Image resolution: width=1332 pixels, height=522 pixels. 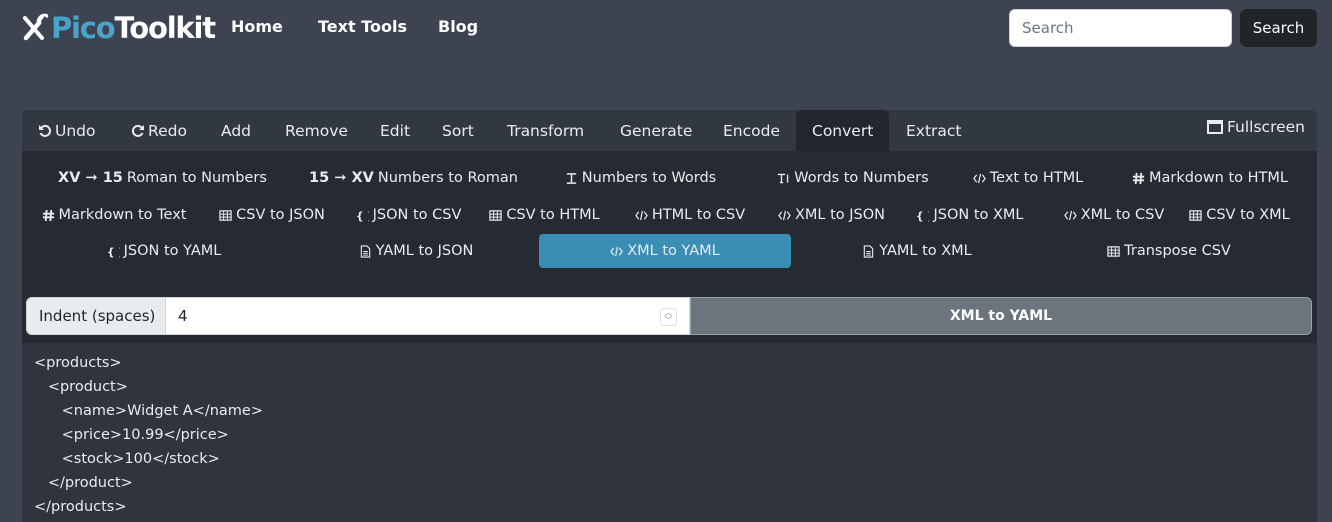 I want to click on indent-label: Indent (spaces), so click(x=96, y=316).